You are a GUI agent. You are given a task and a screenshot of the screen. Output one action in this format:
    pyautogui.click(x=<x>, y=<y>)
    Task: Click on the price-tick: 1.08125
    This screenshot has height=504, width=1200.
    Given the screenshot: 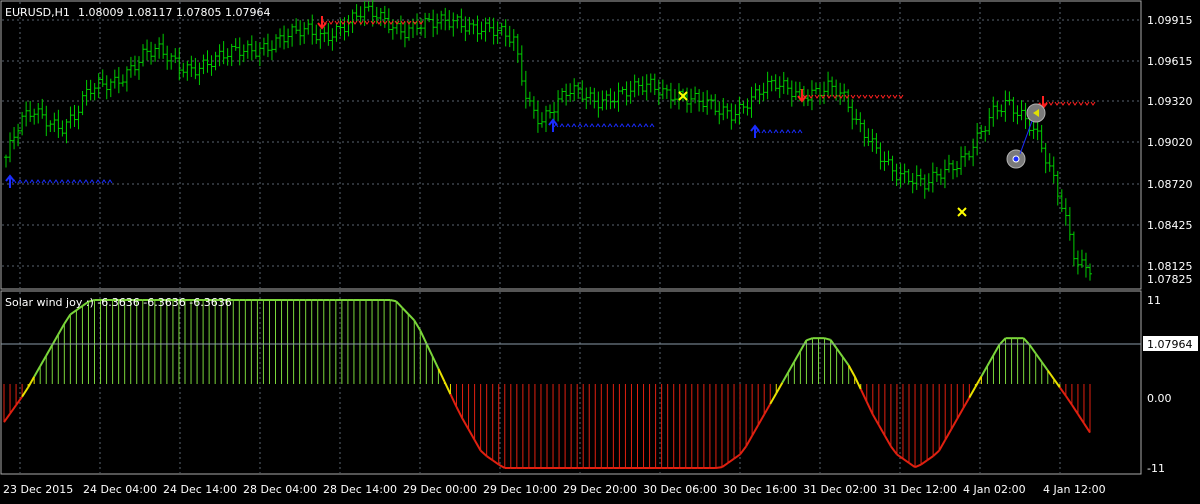 What is the action you would take?
    pyautogui.click(x=1170, y=266)
    